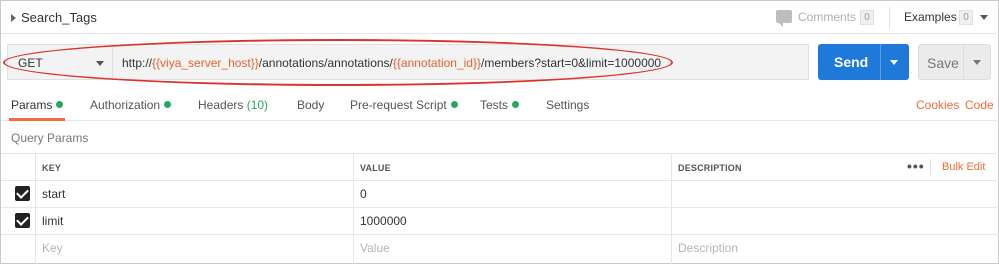  Describe the element at coordinates (398, 105) in the screenshot. I see `tab-label: Pre-request Script` at that location.